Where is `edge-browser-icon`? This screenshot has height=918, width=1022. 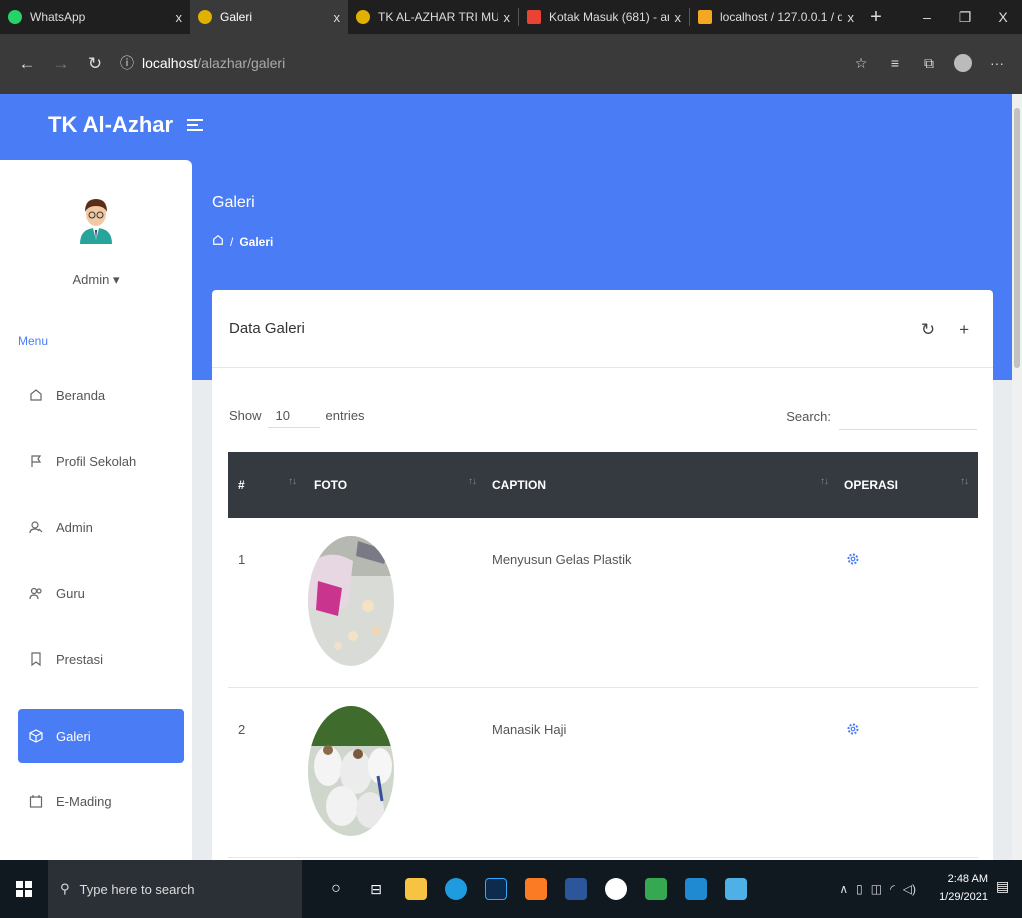
edge-browser-icon is located at coordinates (456, 889).